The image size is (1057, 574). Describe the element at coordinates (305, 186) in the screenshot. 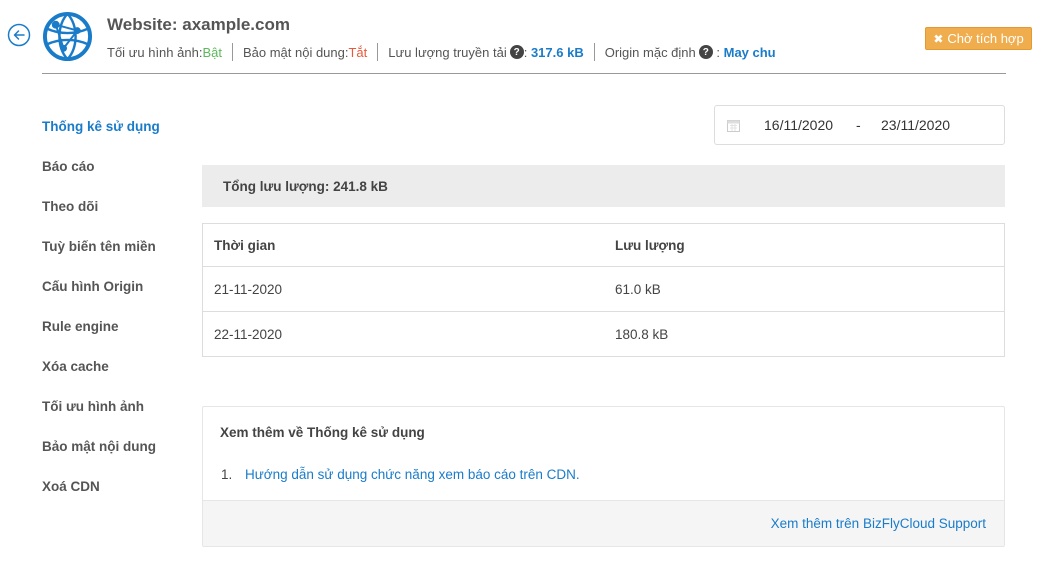

I see `total-bandwidth-text: Tổng lưu lượng: 241.8 kB` at that location.